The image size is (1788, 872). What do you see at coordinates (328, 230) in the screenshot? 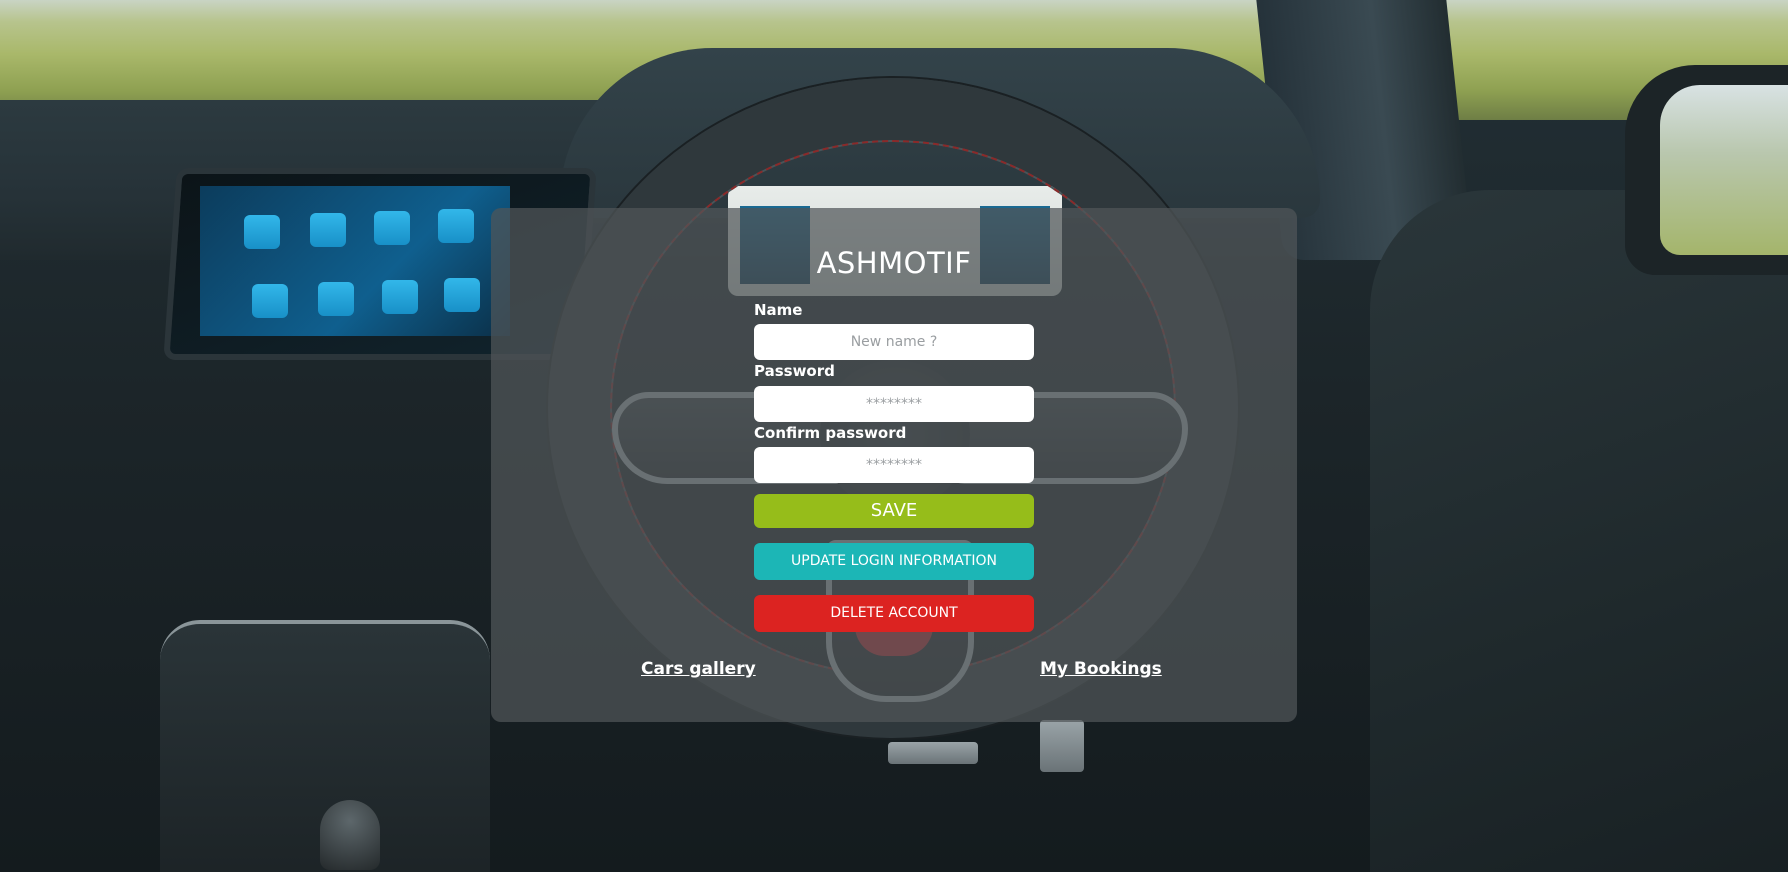
I see `telephone-tile-icon` at bounding box center [328, 230].